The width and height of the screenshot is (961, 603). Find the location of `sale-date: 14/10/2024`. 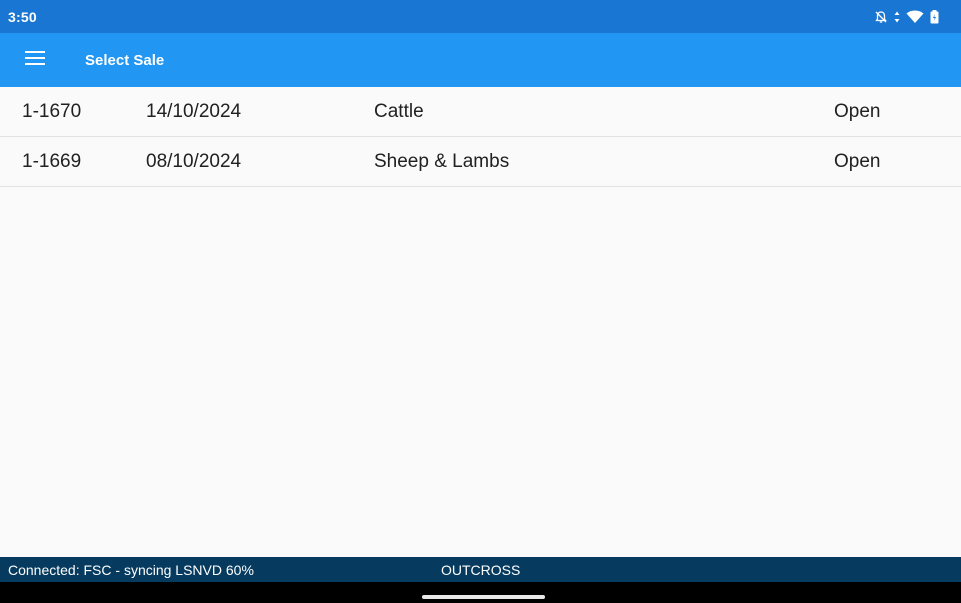

sale-date: 14/10/2024 is located at coordinates (194, 111).